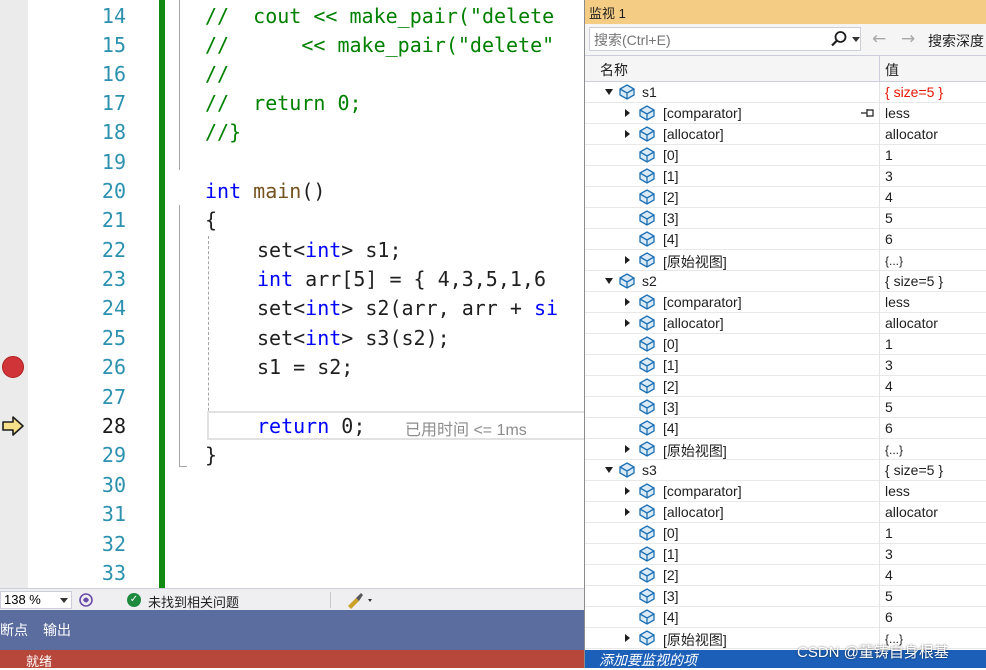 The image size is (986, 670). Describe the element at coordinates (879, 69) in the screenshot. I see `column-divider` at that location.